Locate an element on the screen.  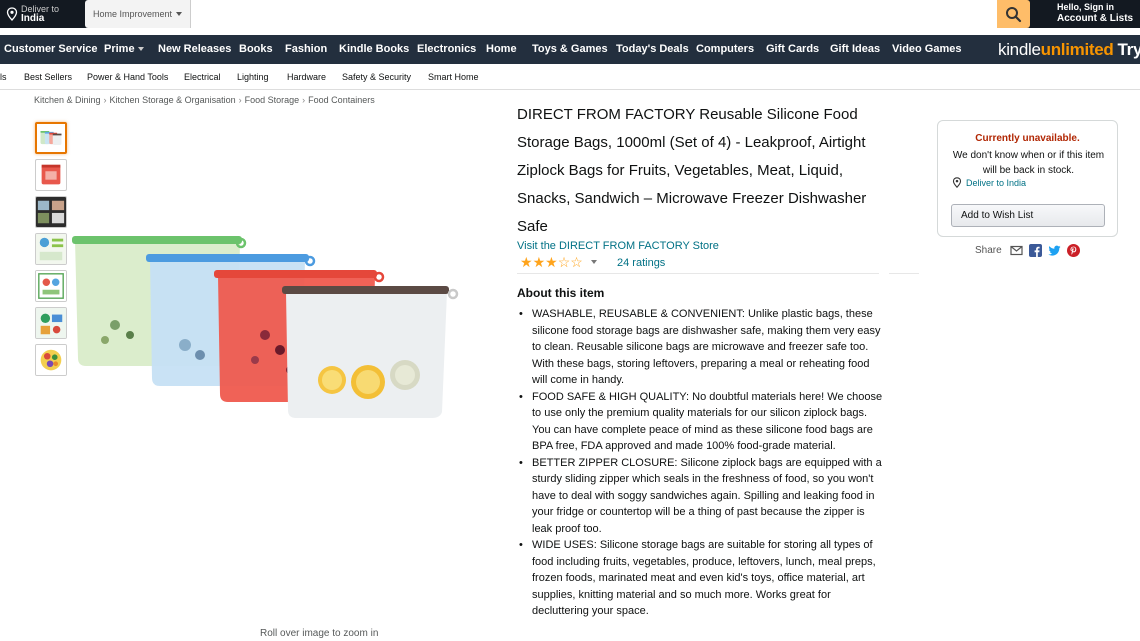
availability-status: Currently unavailable. is located at coordinates (1027, 138).